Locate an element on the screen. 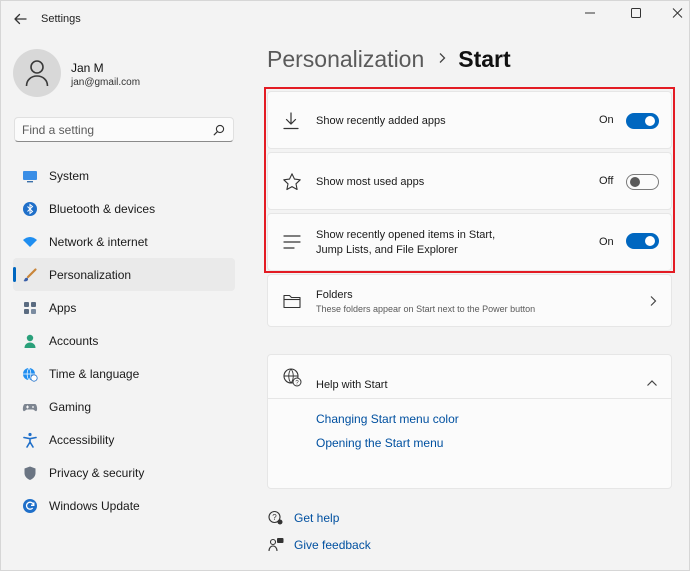 The height and width of the screenshot is (571, 690). sidebar-item-privacy-security: Privacy & security is located at coordinates (124, 472).